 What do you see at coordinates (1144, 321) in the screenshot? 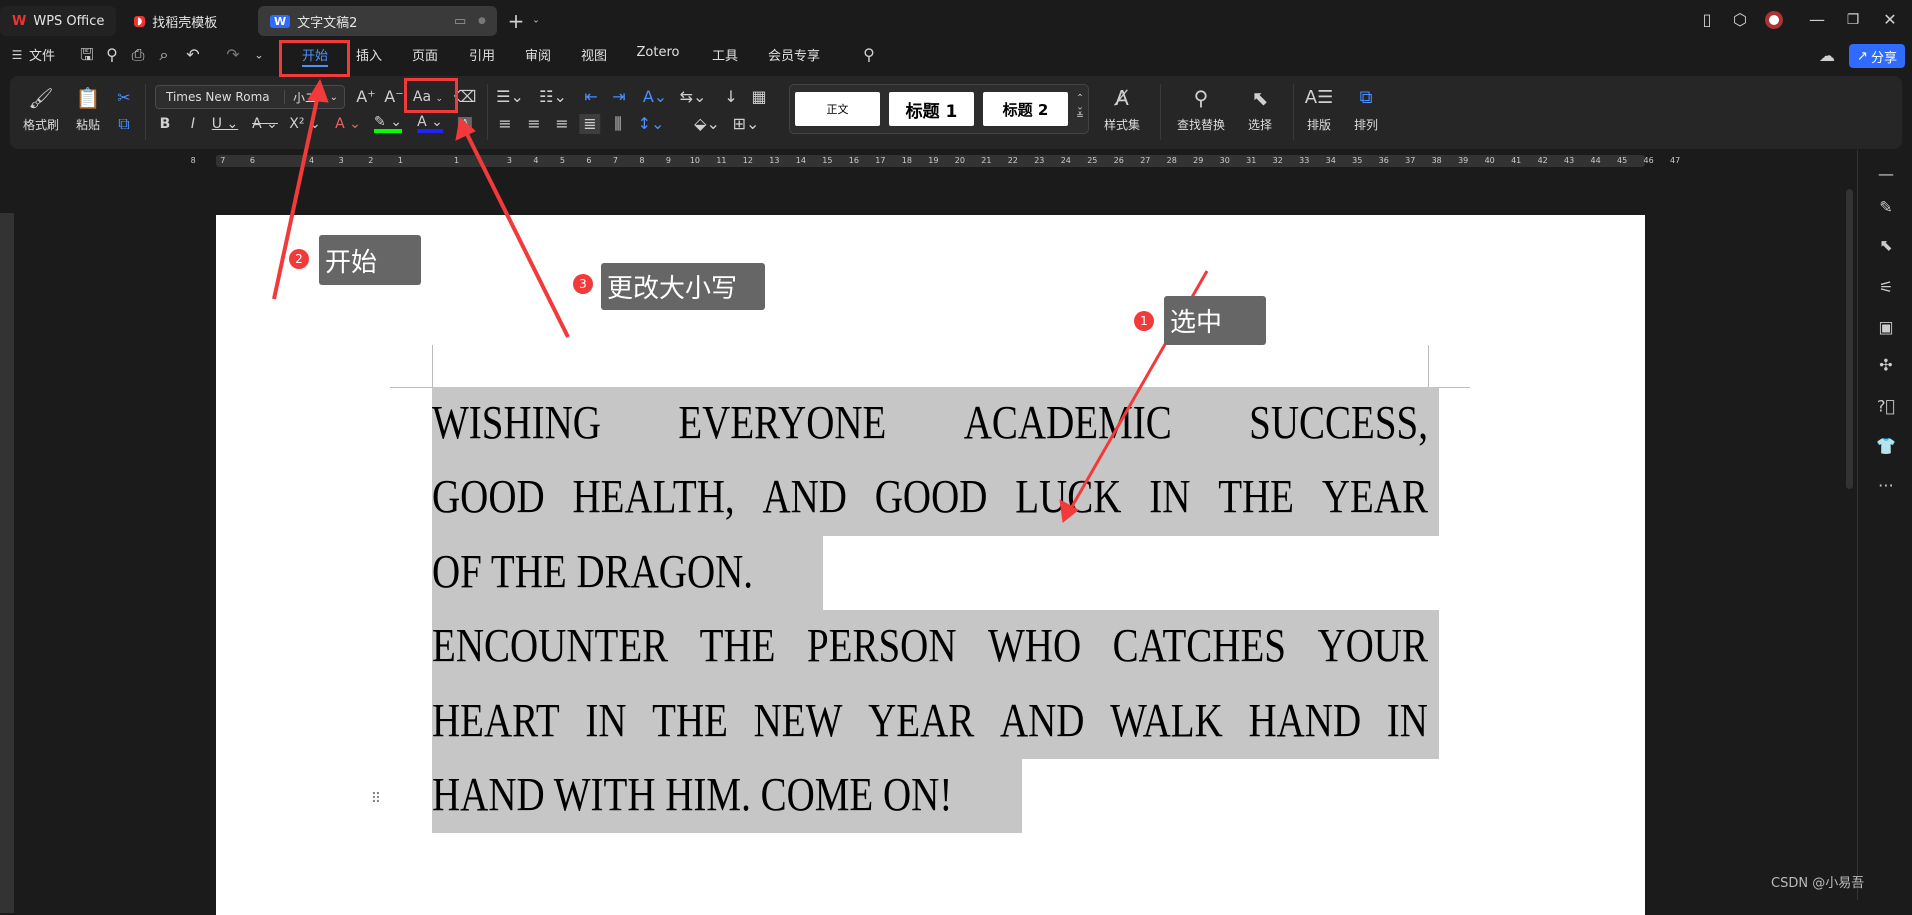
I see `annotation-badge: 1` at bounding box center [1144, 321].